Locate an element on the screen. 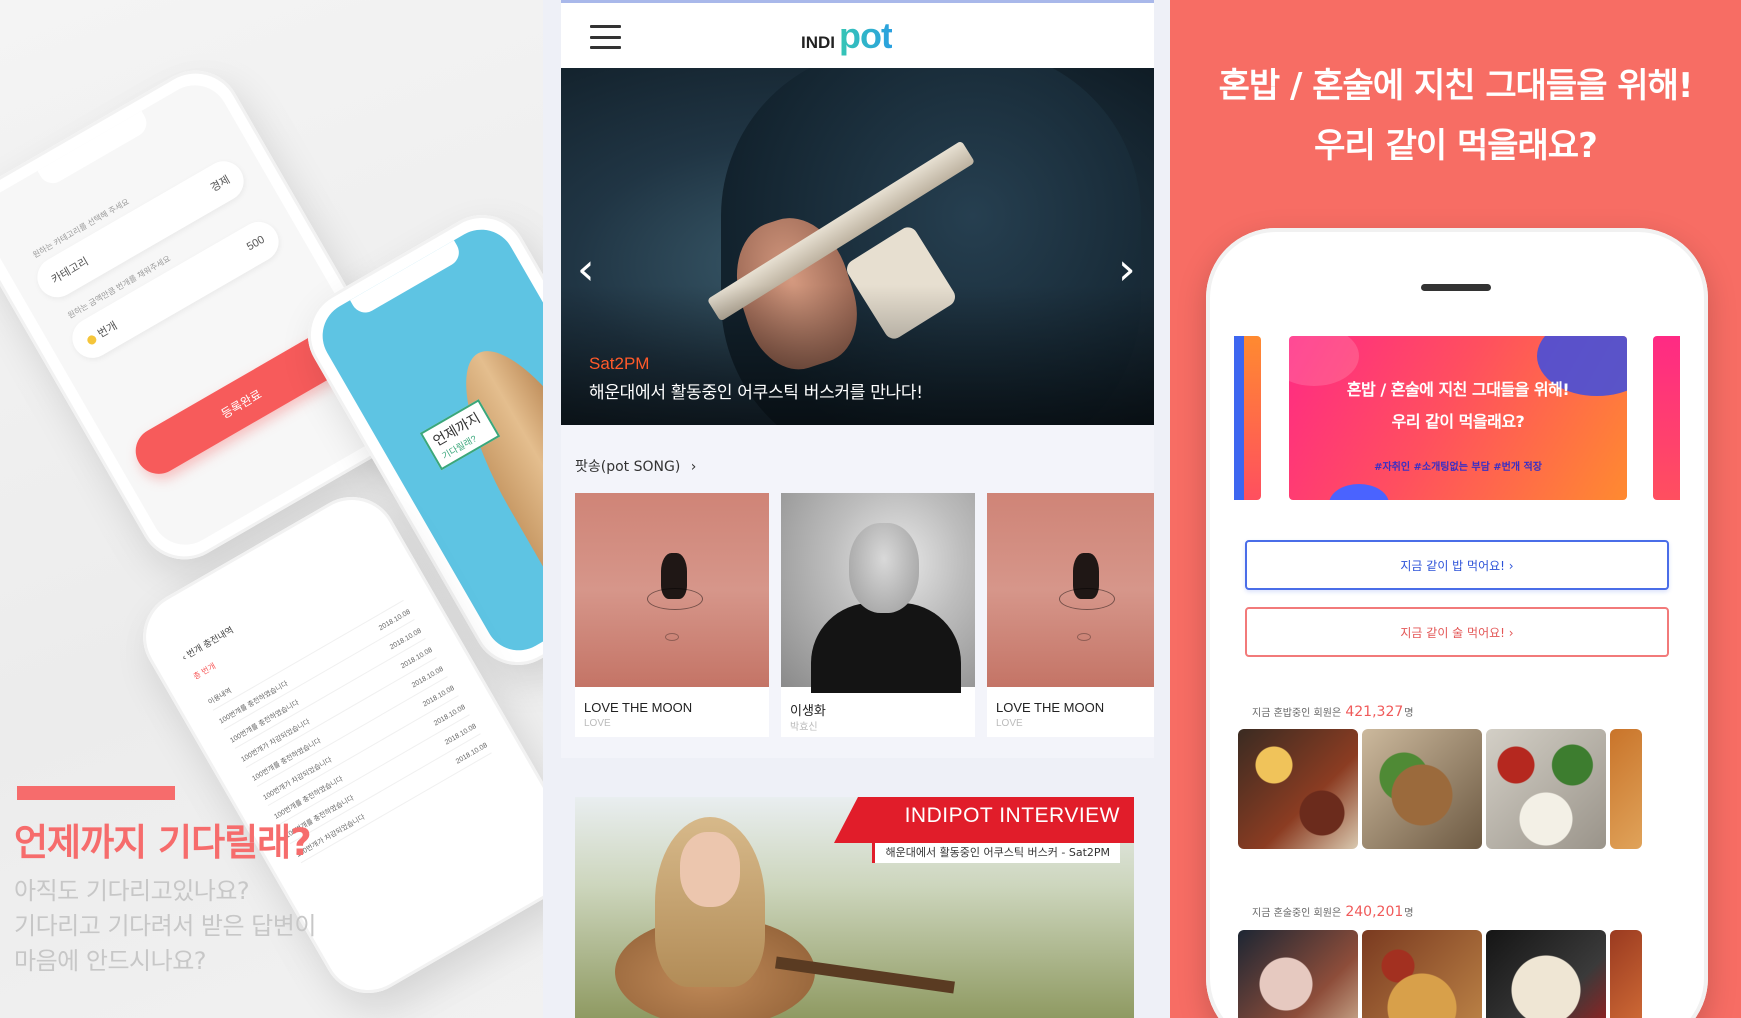 This screenshot has height=1018, width=1741. left-subtext-line: 마음에 안드시나요? is located at coordinates (110, 961).